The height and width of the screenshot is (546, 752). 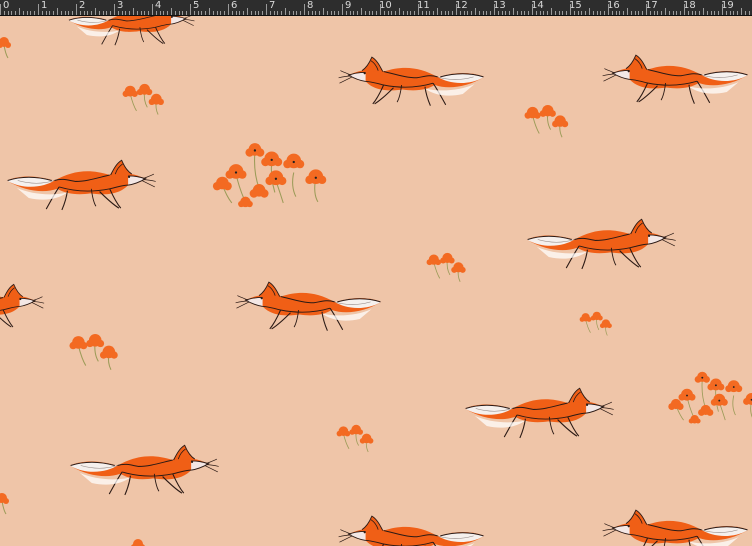 I want to click on poppy-cluster-large-center, so click(x=269, y=175).